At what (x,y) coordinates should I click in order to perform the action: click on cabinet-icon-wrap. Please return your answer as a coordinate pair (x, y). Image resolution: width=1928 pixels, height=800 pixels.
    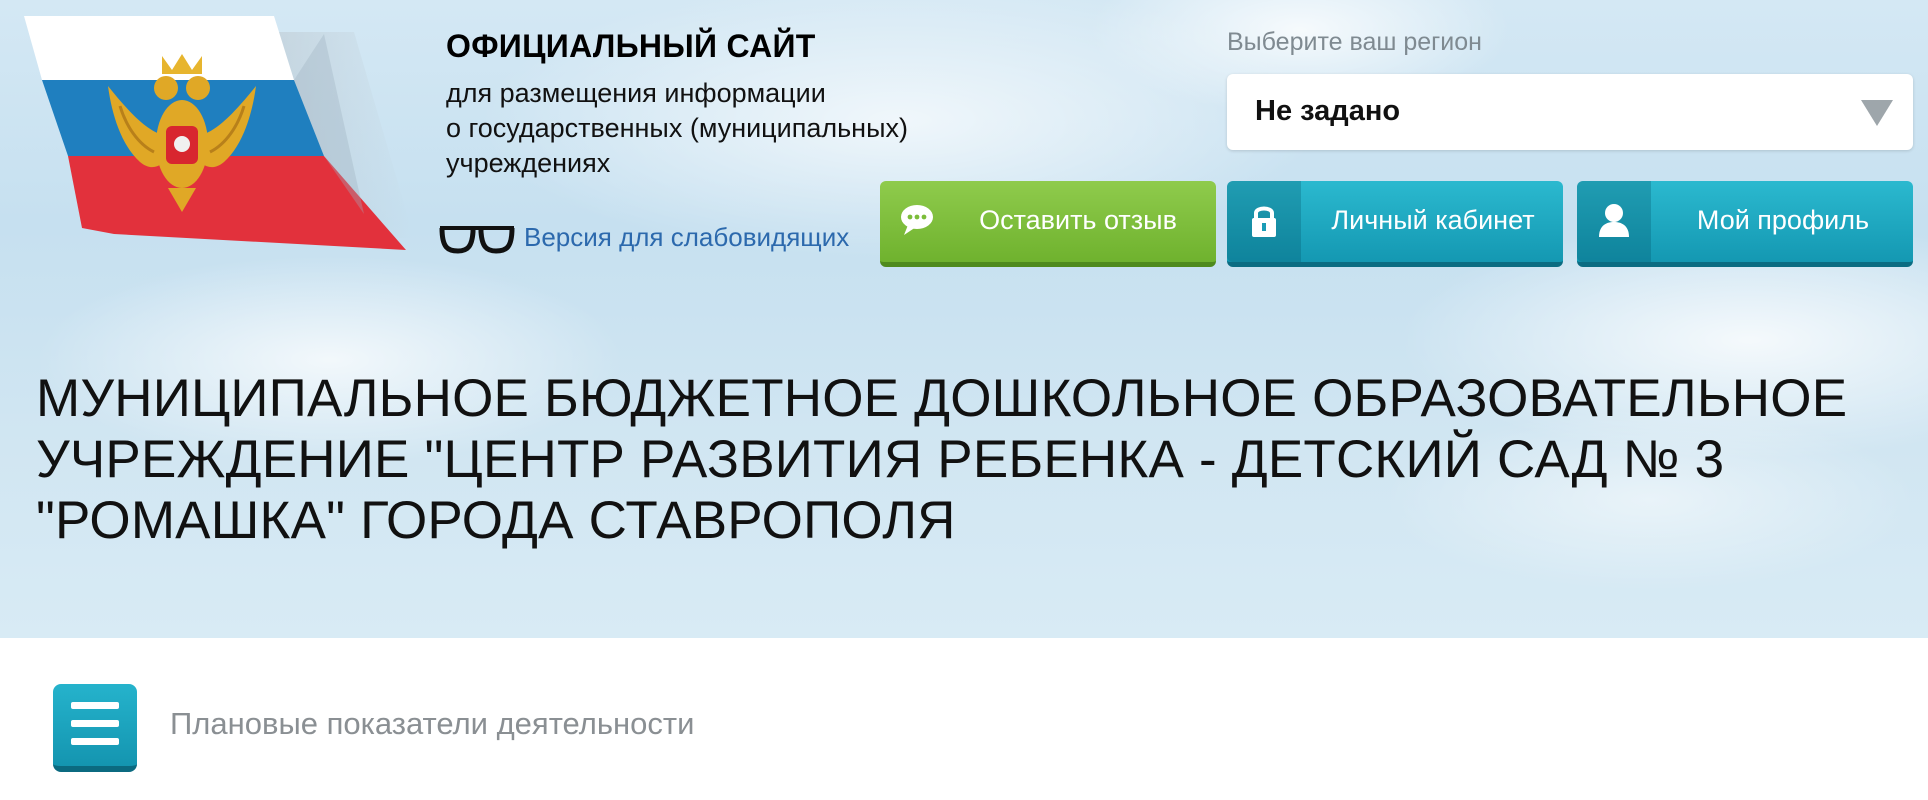
    Looking at the image, I should click on (1264, 221).